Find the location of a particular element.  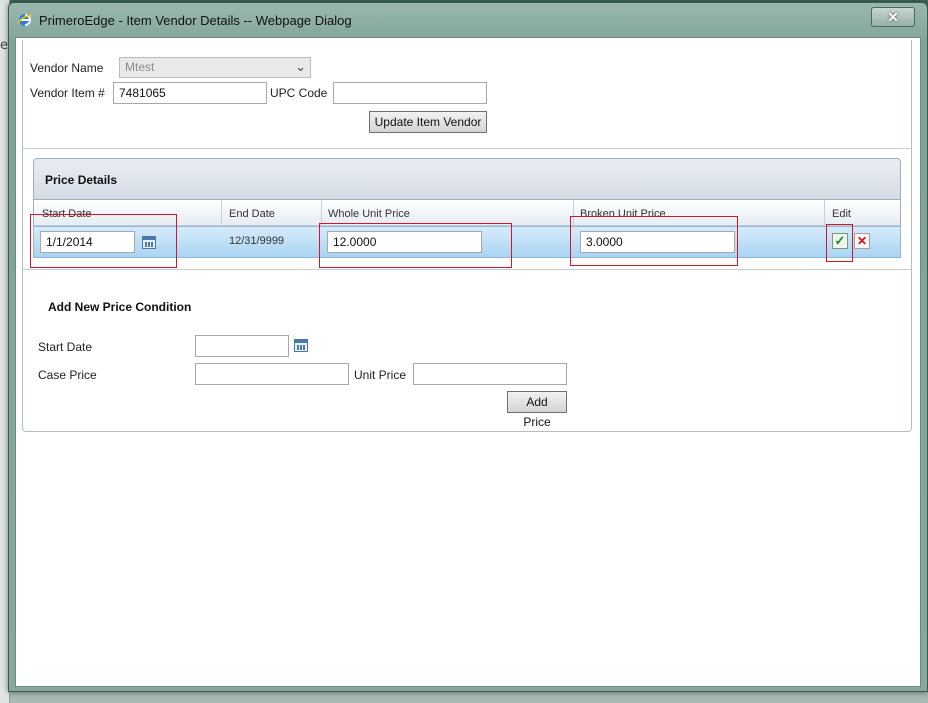

unit-price-label: Unit Price is located at coordinates (380, 375).